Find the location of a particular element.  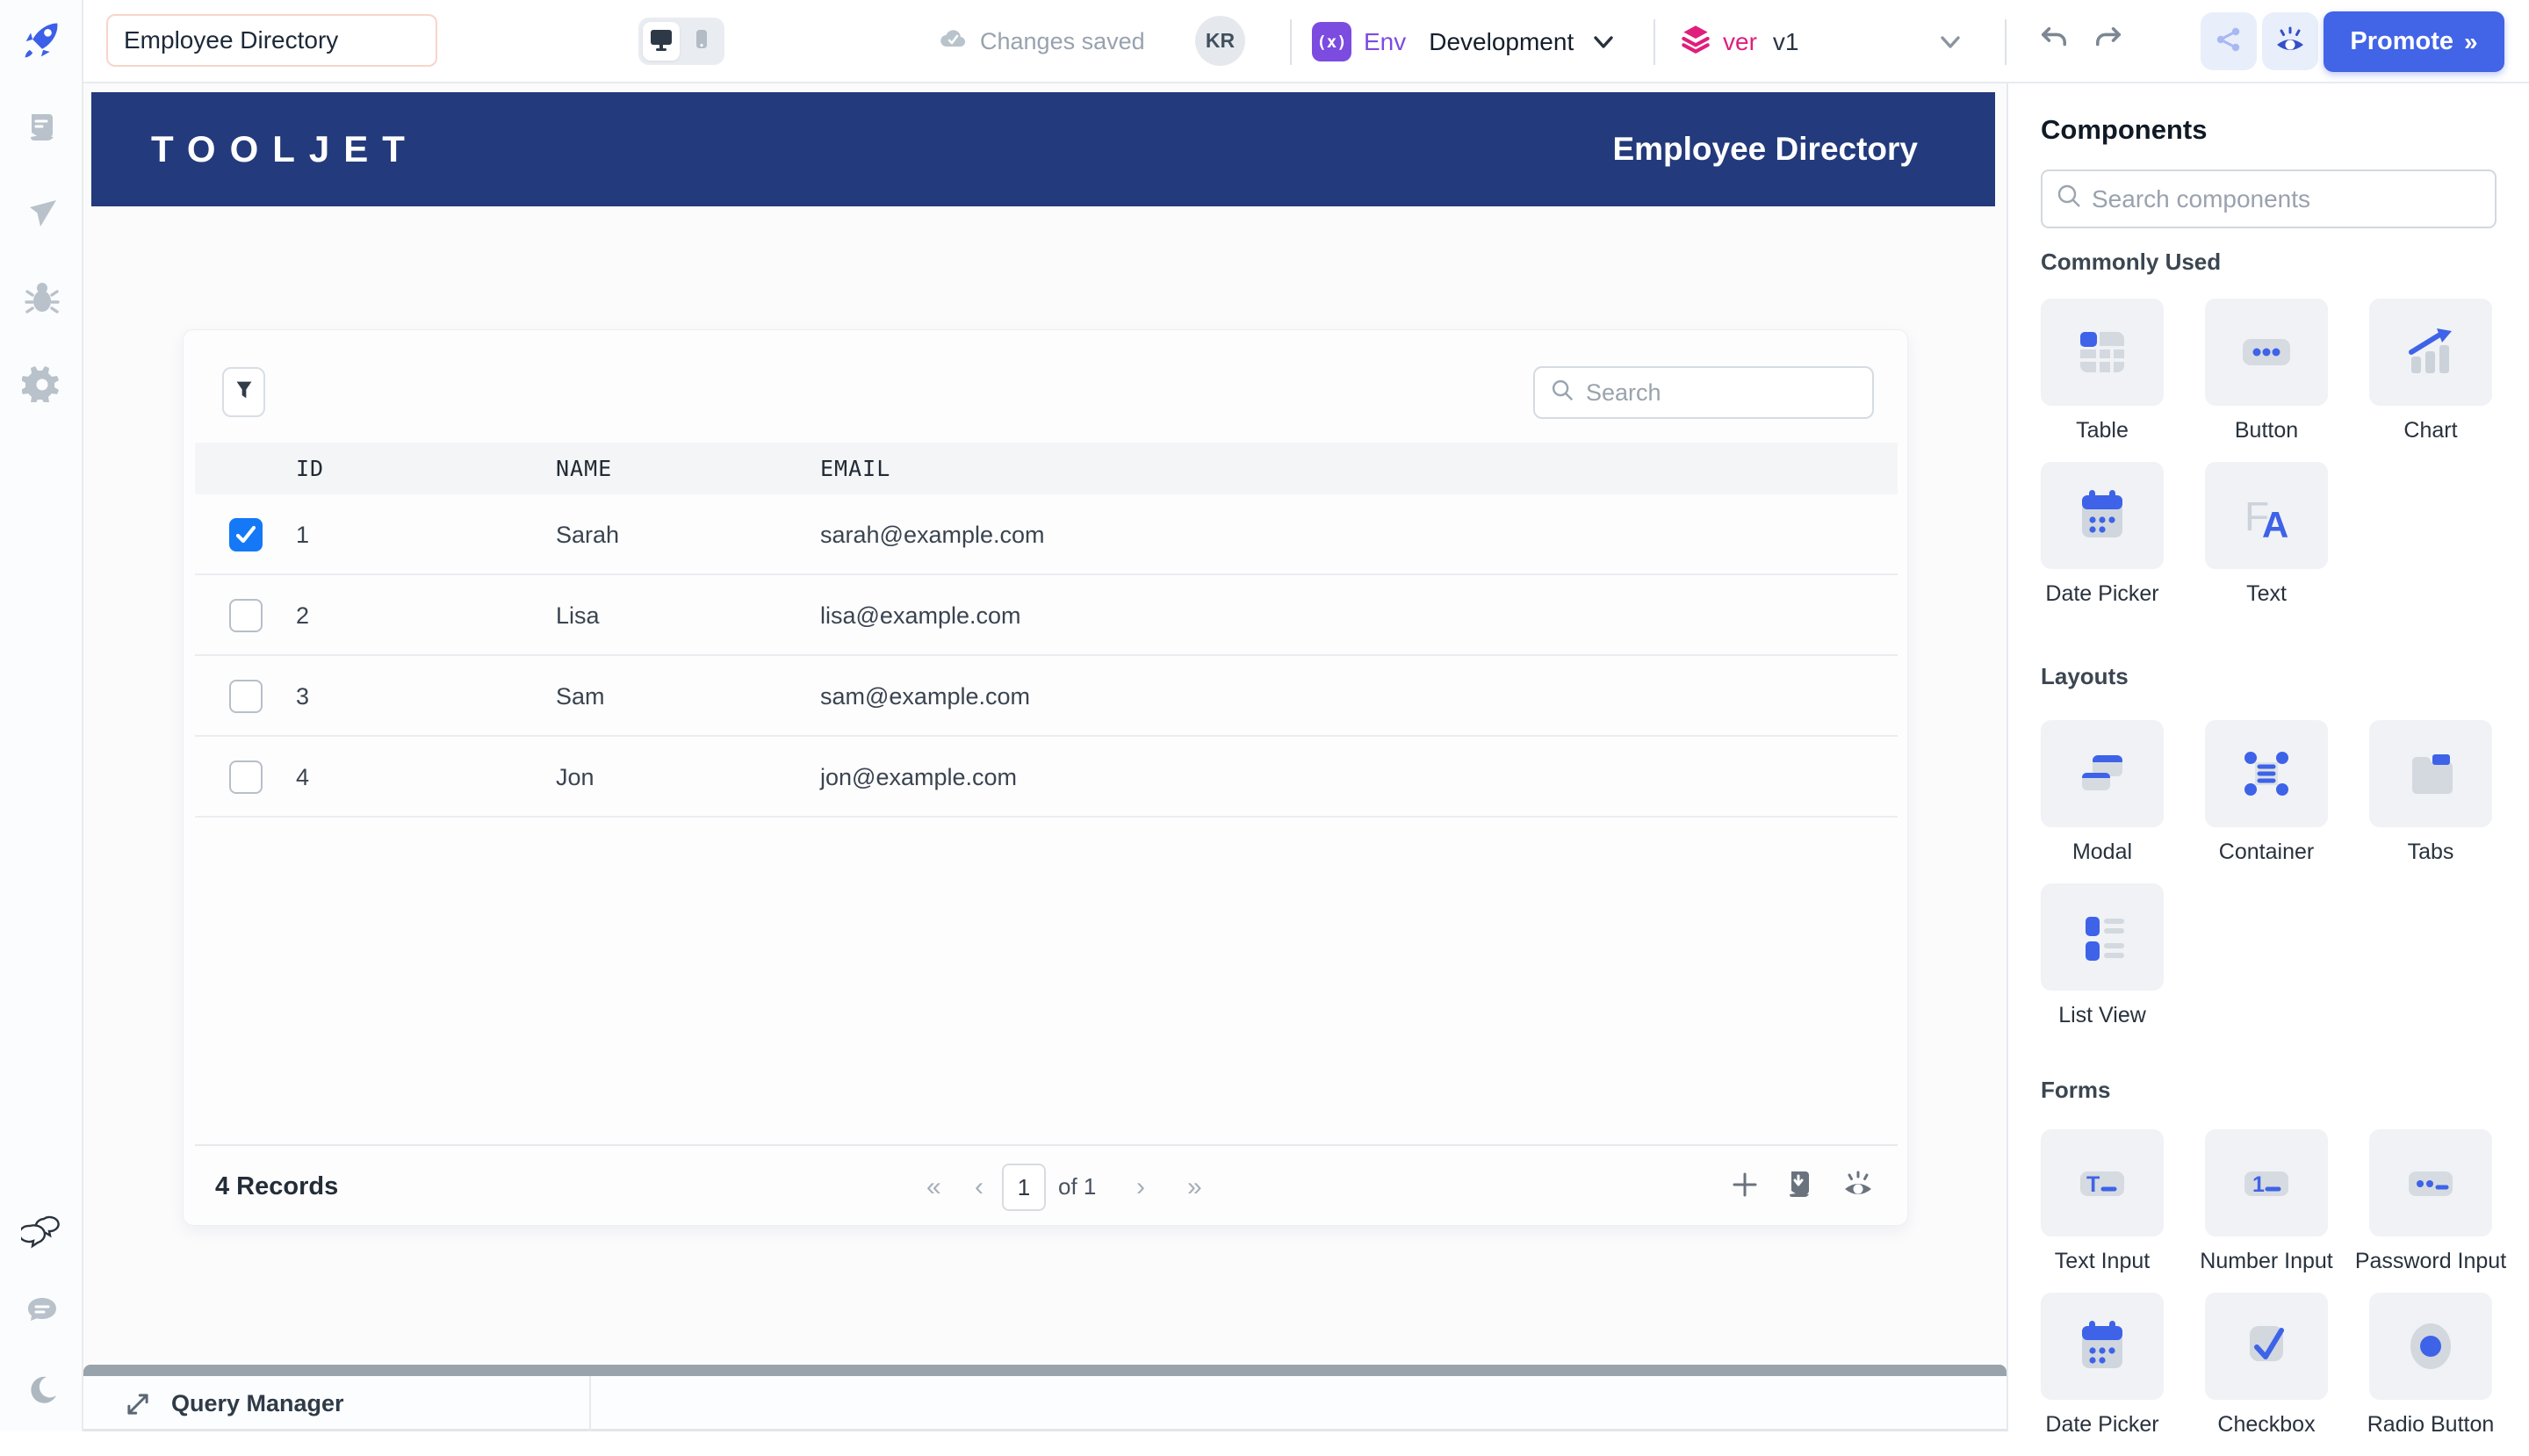

component-tile-label: Date Picker is located at coordinates (2102, 1424).